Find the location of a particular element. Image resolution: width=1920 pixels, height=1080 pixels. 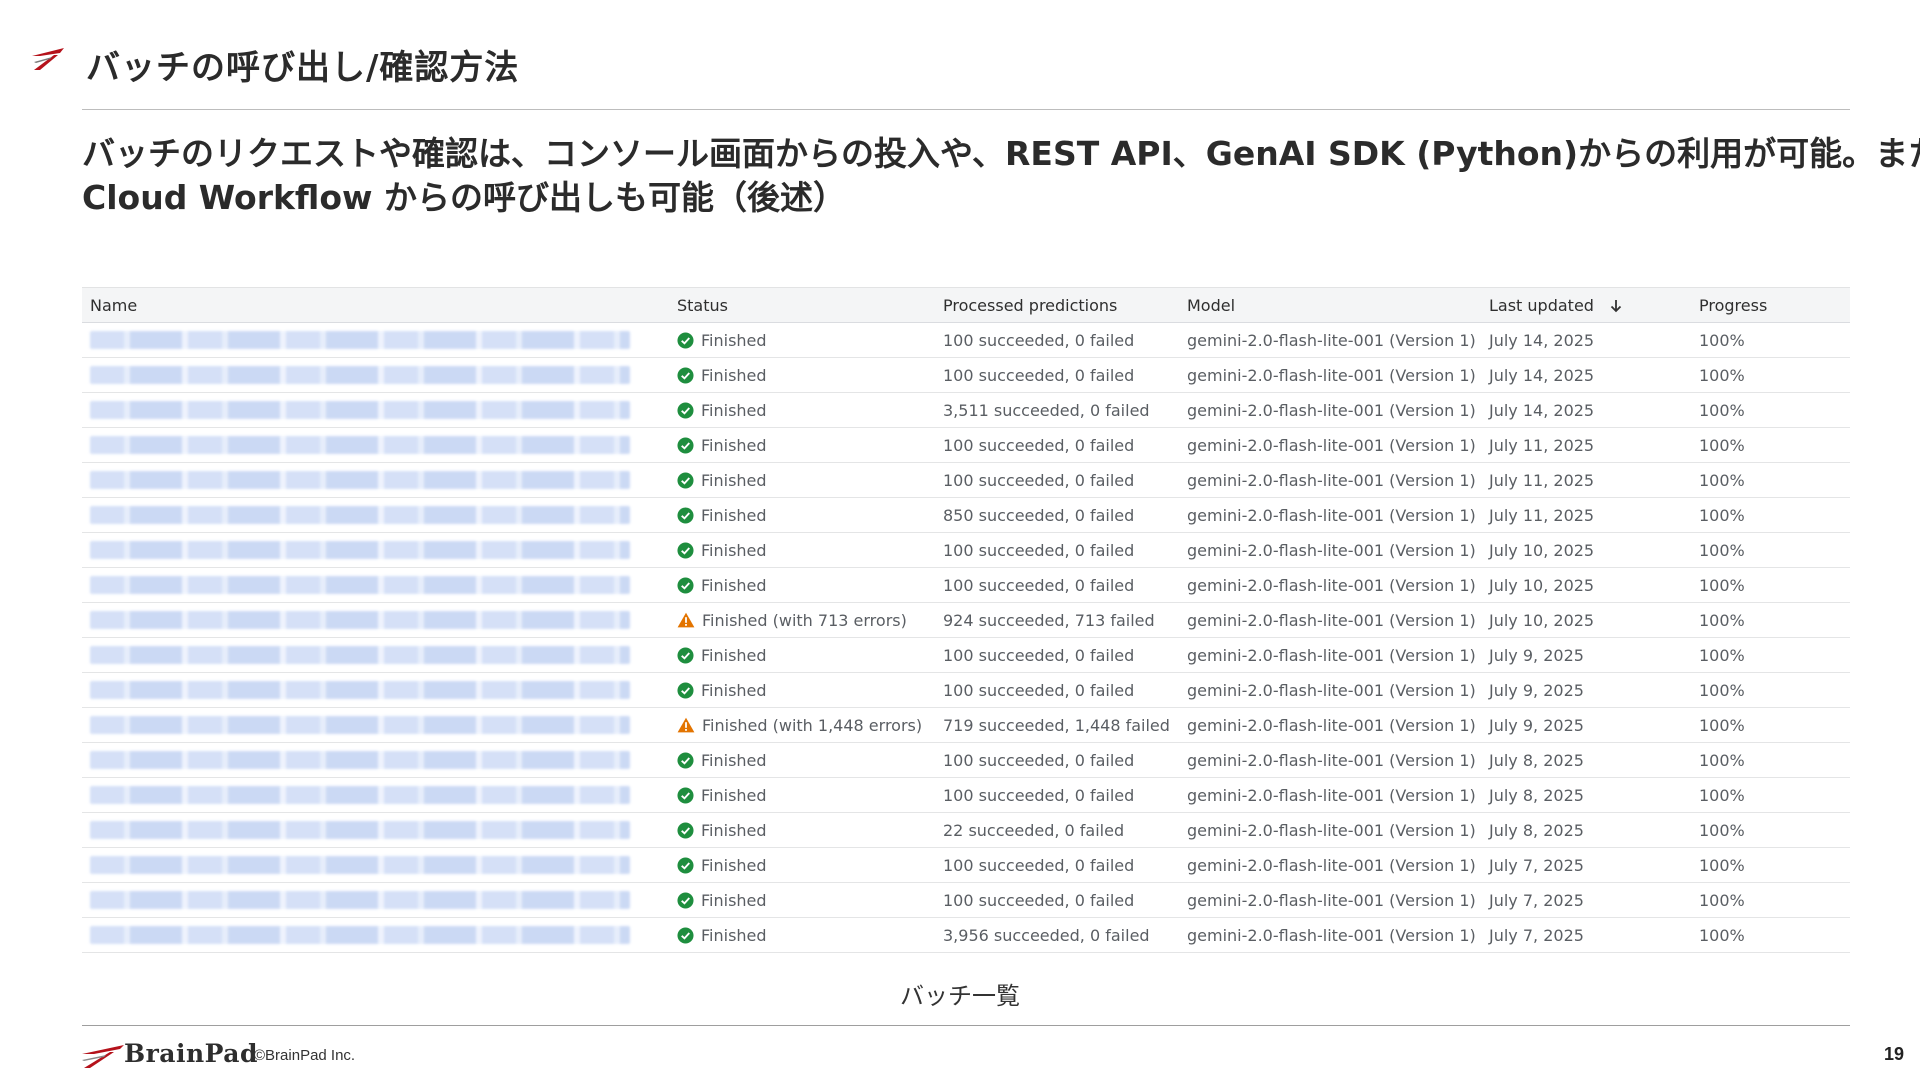

slide-title: バッチの呼び出し/確認方法 is located at coordinates (303, 68).